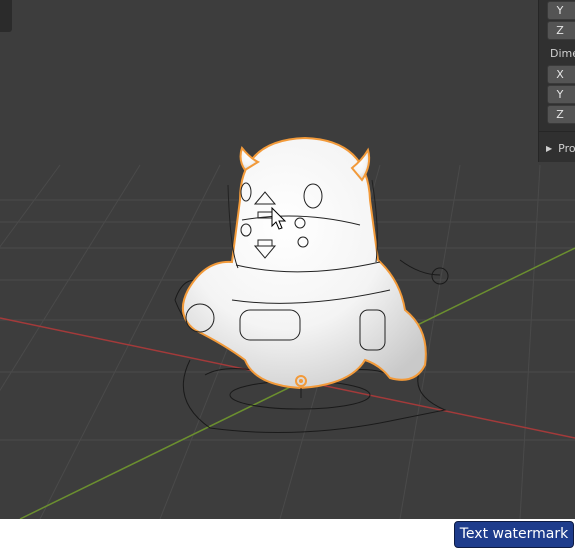 Image resolution: width=575 pixels, height=549 pixels. What do you see at coordinates (557, 149) in the screenshot?
I see `properties-subpanel-header: ▶ Pro` at bounding box center [557, 149].